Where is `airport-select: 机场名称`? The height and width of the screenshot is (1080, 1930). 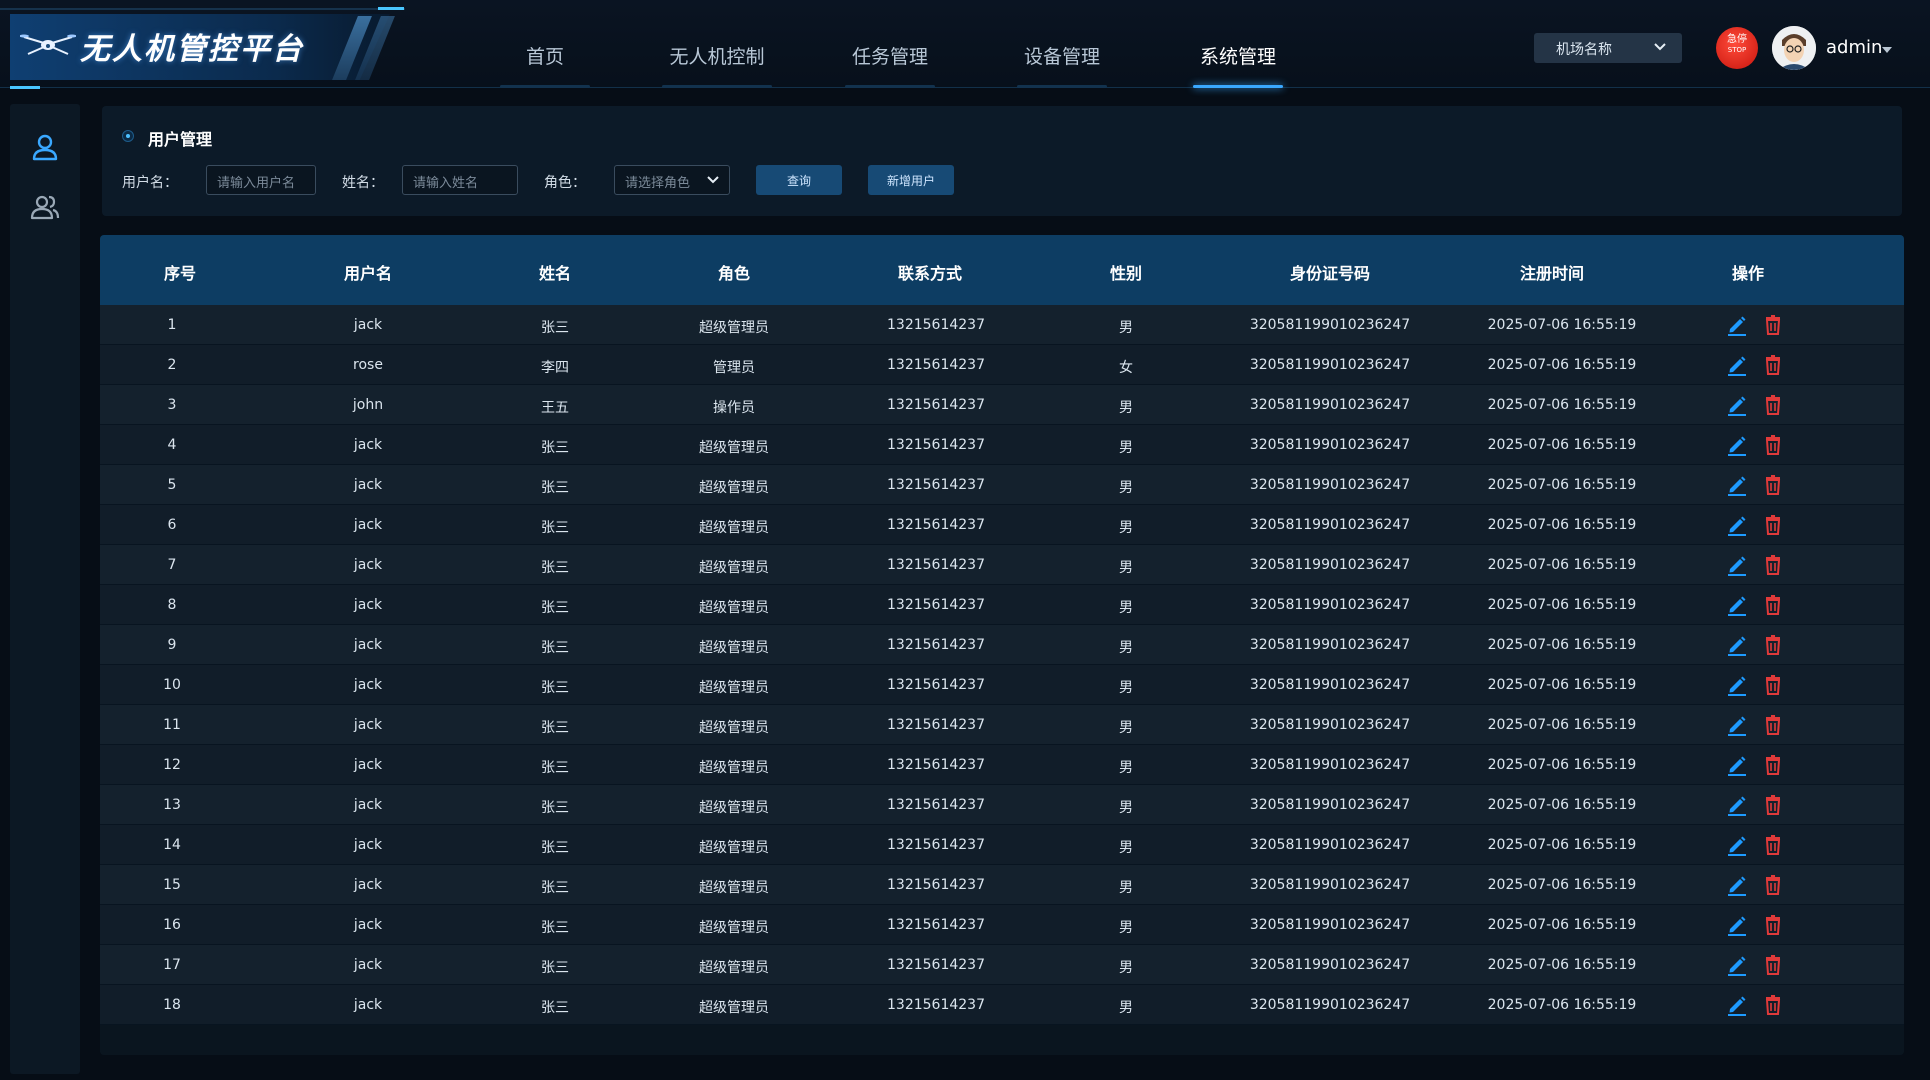 airport-select: 机场名称 is located at coordinates (1608, 48).